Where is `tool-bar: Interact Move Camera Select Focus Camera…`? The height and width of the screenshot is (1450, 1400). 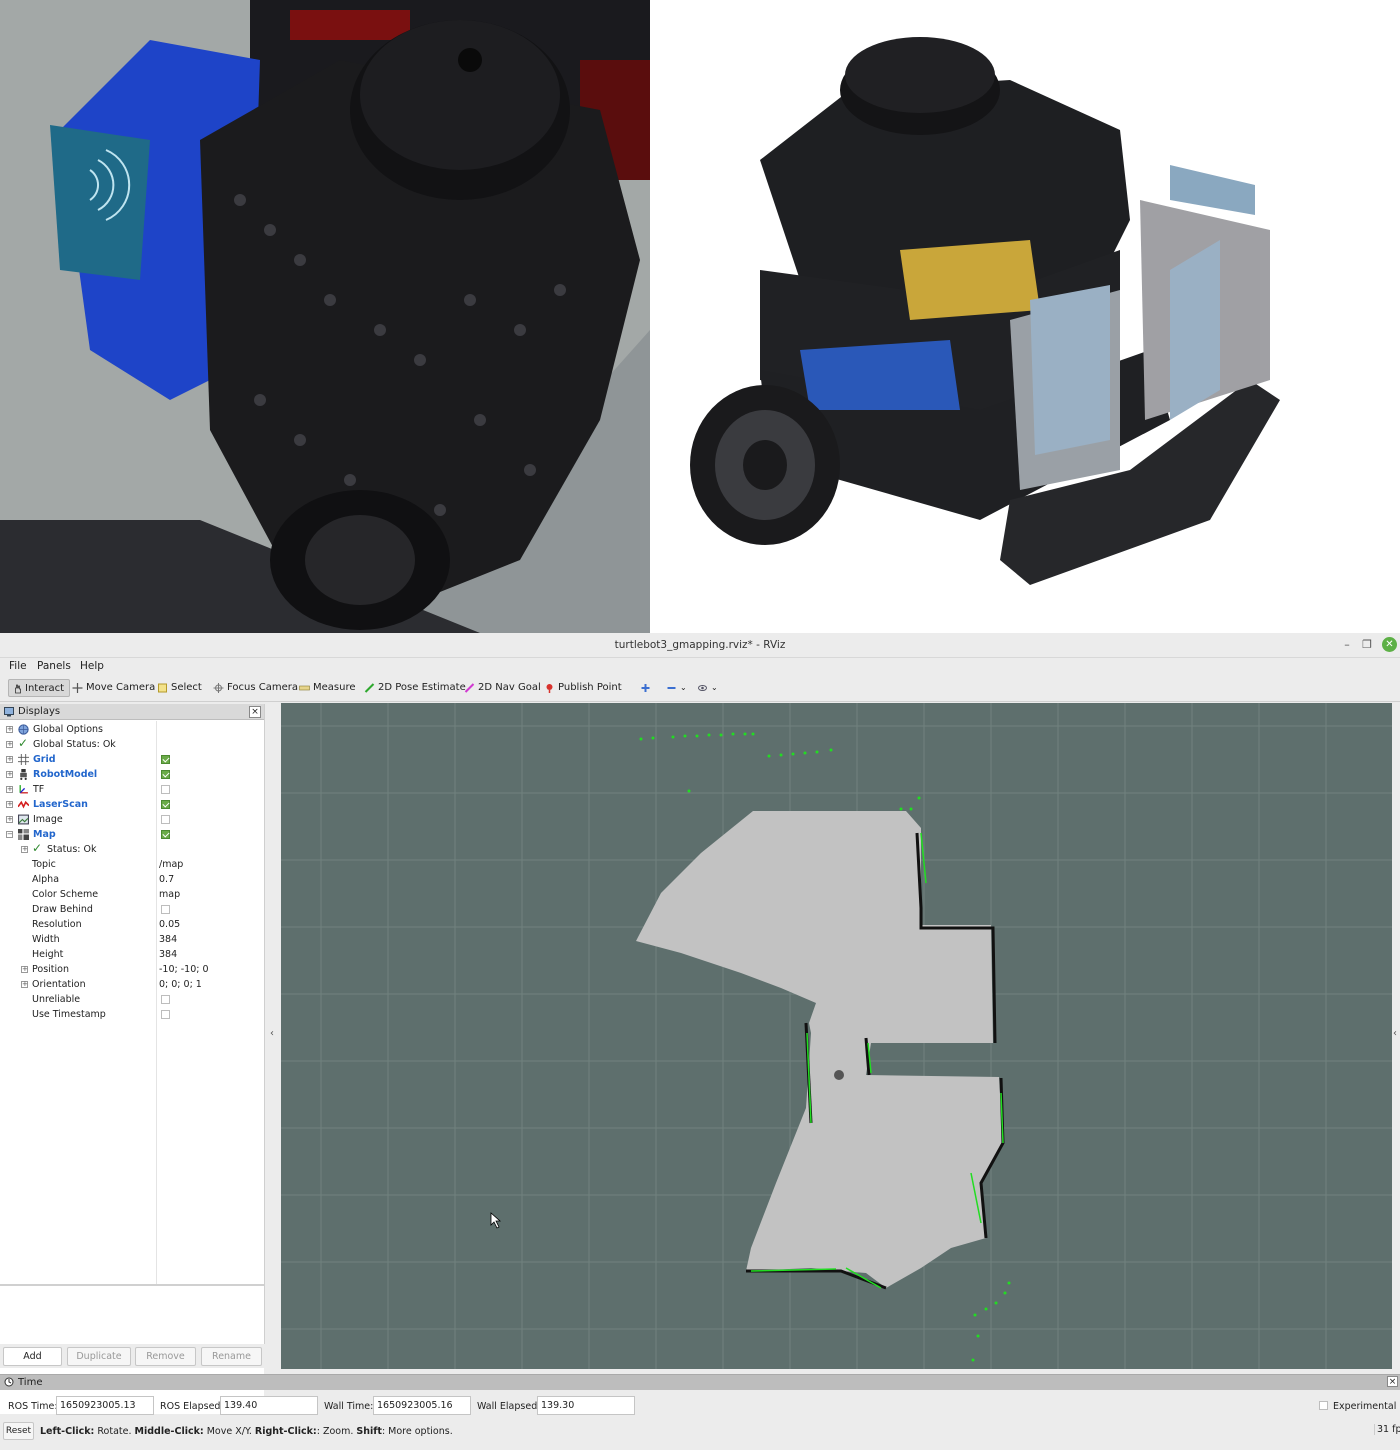 tool-bar: Interact Move Camera Select Focus Camera… is located at coordinates (700, 688).